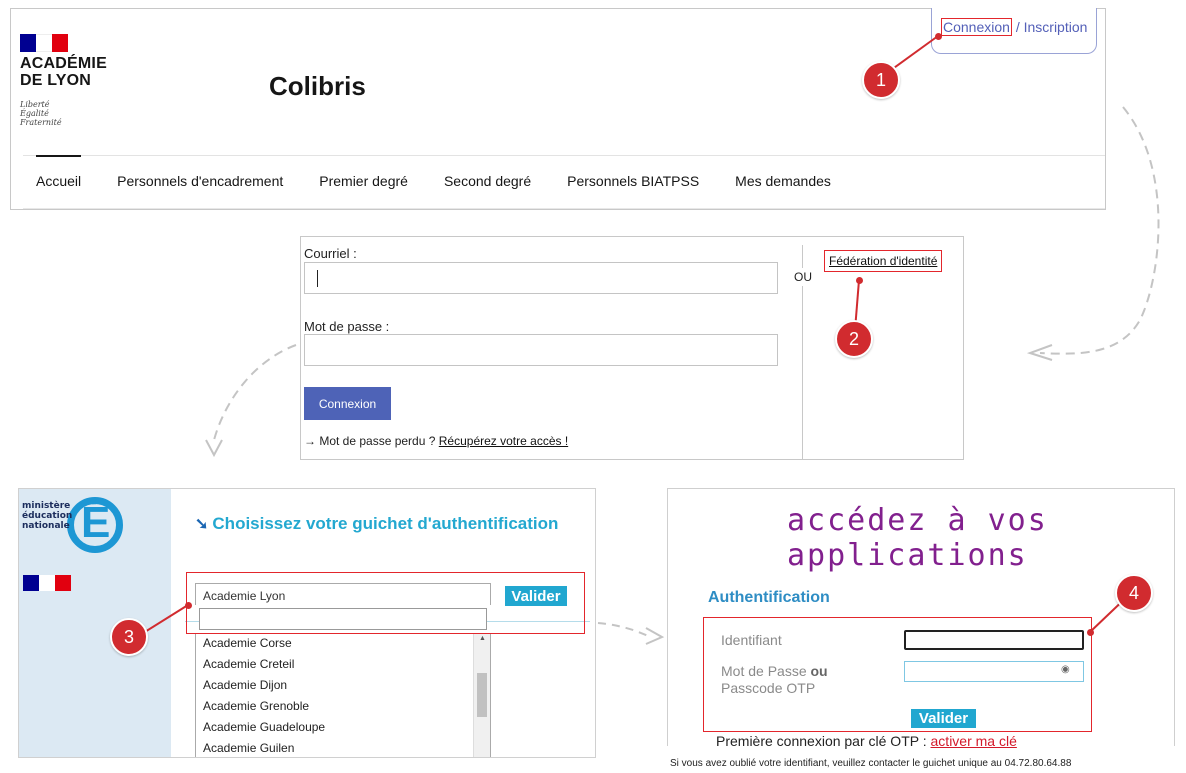 The width and height of the screenshot is (1186, 773). I want to click on text-caret, so click(317, 278).